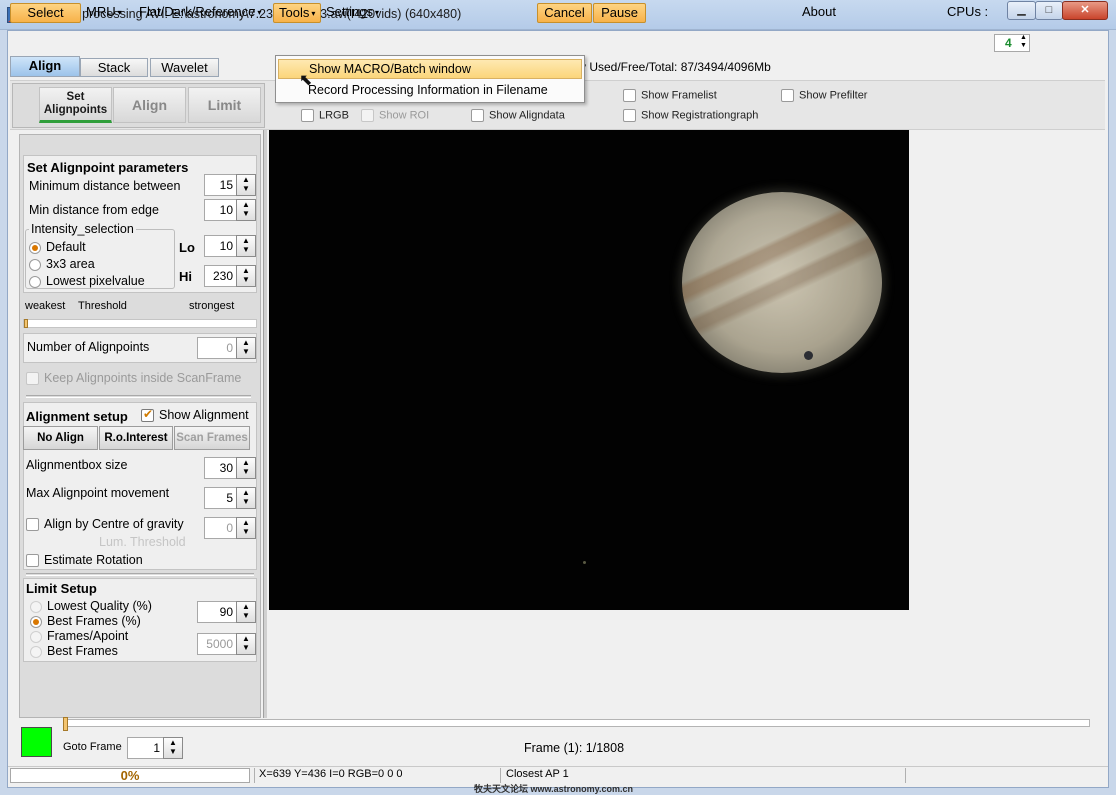  What do you see at coordinates (367, 115) in the screenshot?
I see `show-roi-checkbox` at bounding box center [367, 115].